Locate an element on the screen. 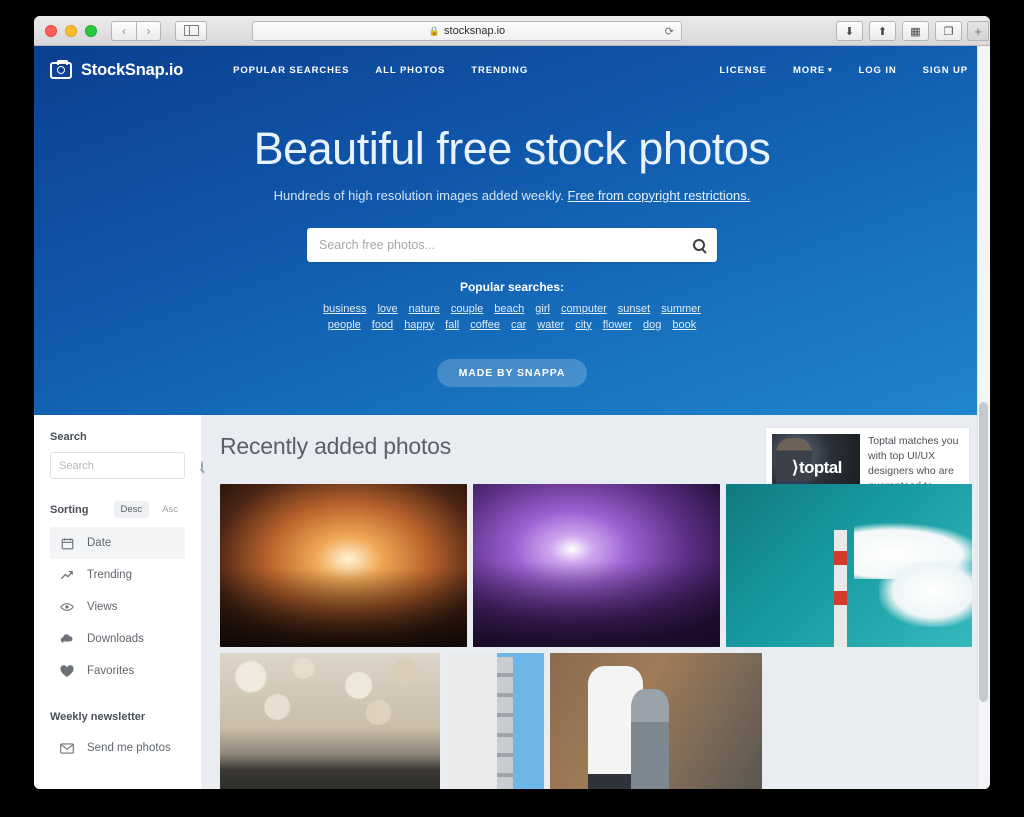  tag-love: love is located at coordinates (387, 309).